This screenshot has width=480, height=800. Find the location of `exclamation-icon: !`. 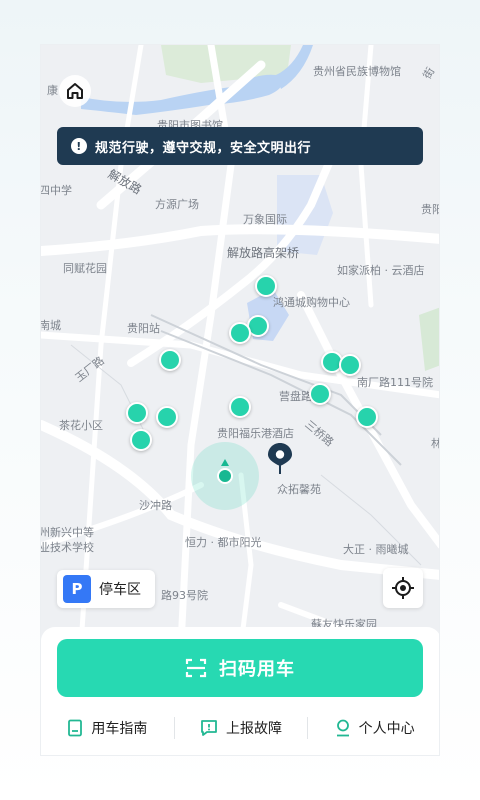

exclamation-icon: ! is located at coordinates (79, 146).